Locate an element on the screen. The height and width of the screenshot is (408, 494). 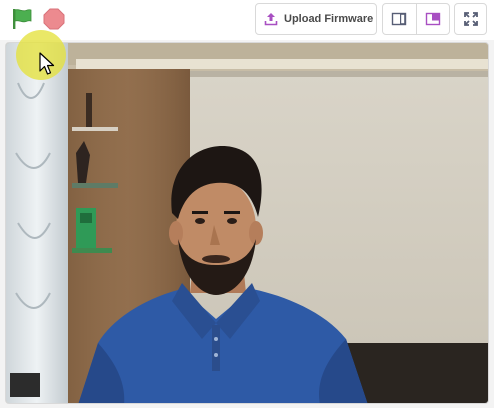
small-stage-icon is located at coordinates (399, 19).